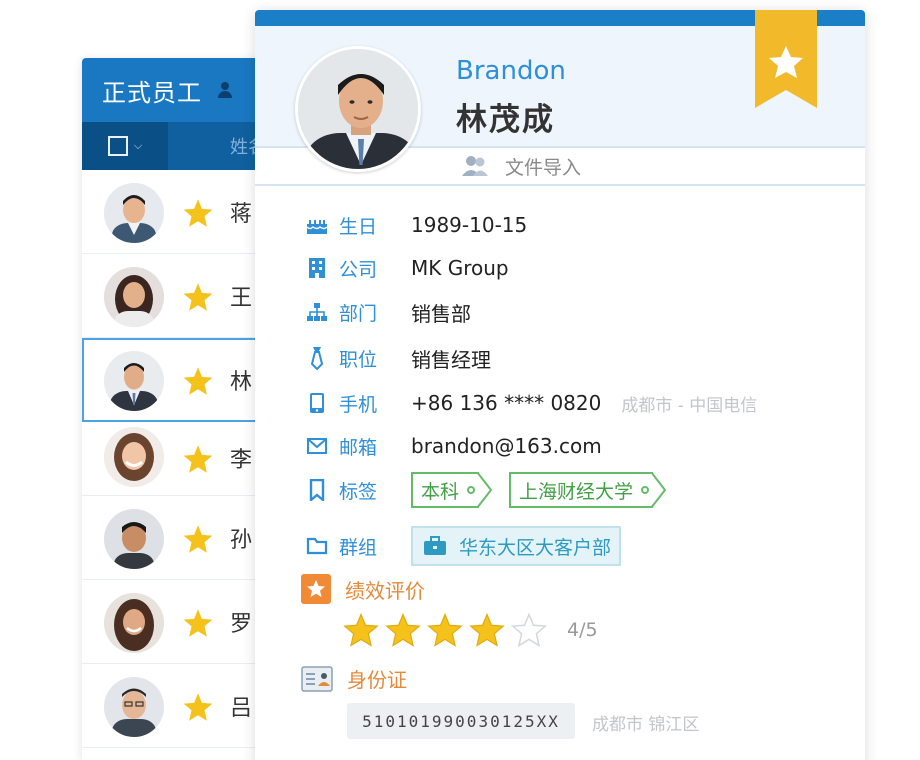 This screenshot has height=760, width=920. I want to click on field-tags: 标签 本科 上海财经大学, so click(494, 490).